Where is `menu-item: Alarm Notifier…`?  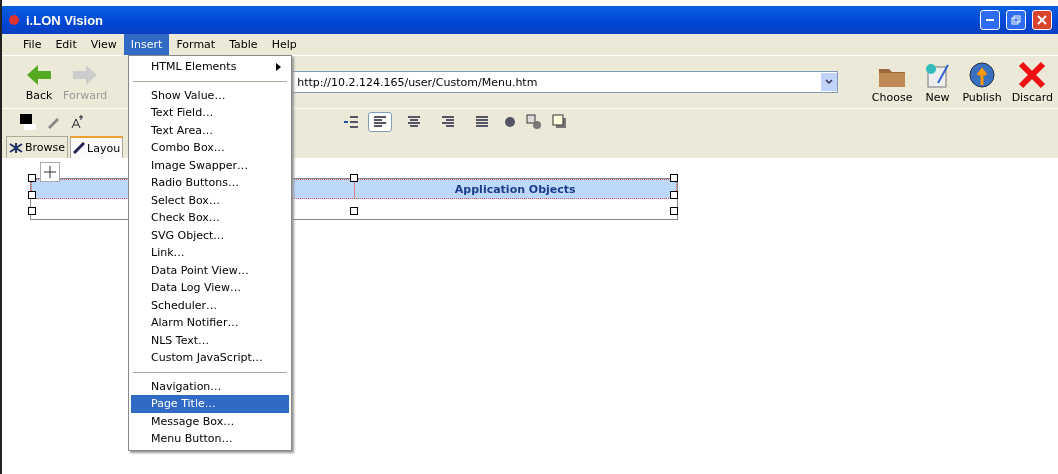
menu-item: Alarm Notifier… is located at coordinates (210, 323).